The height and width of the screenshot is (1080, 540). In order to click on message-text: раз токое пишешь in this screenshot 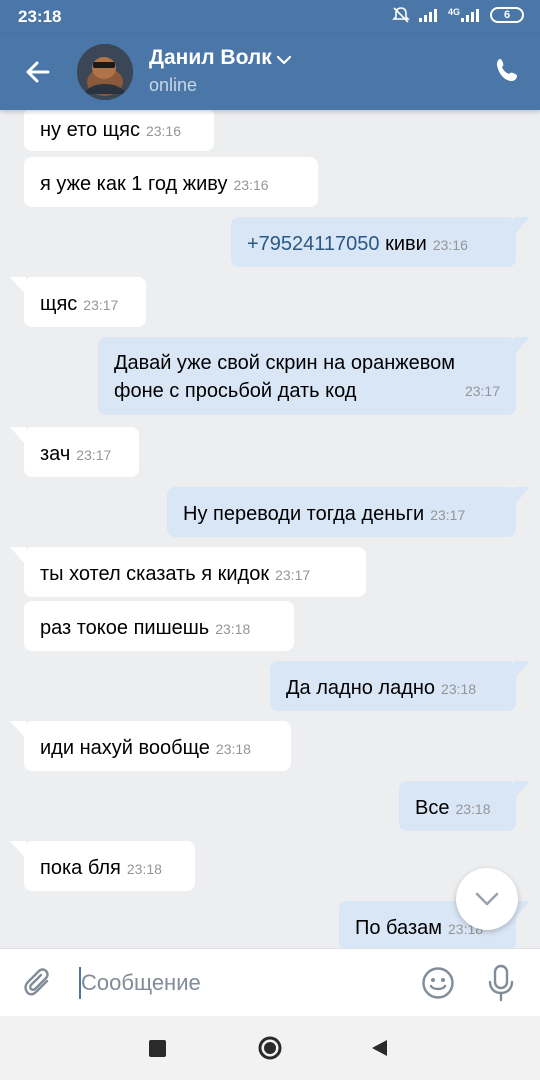, I will do `click(125, 628)`.